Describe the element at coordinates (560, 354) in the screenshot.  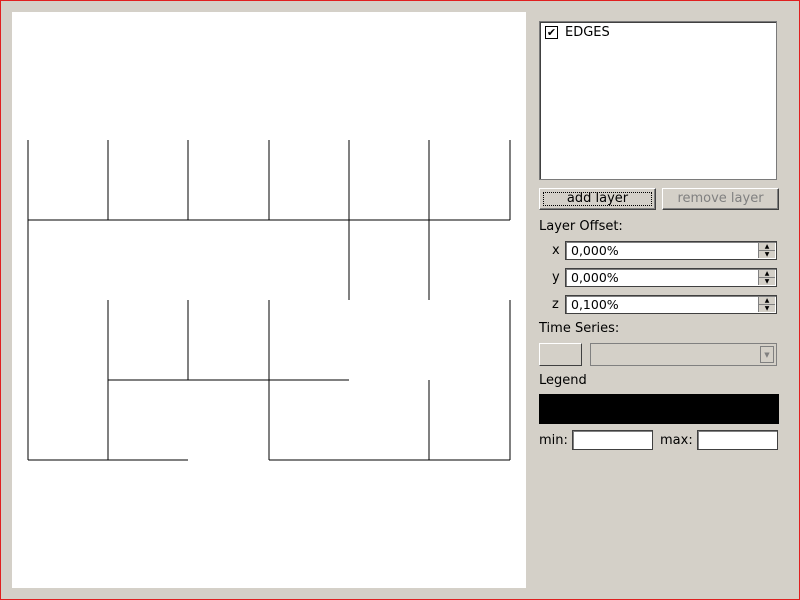
I see `time-series-button` at that location.